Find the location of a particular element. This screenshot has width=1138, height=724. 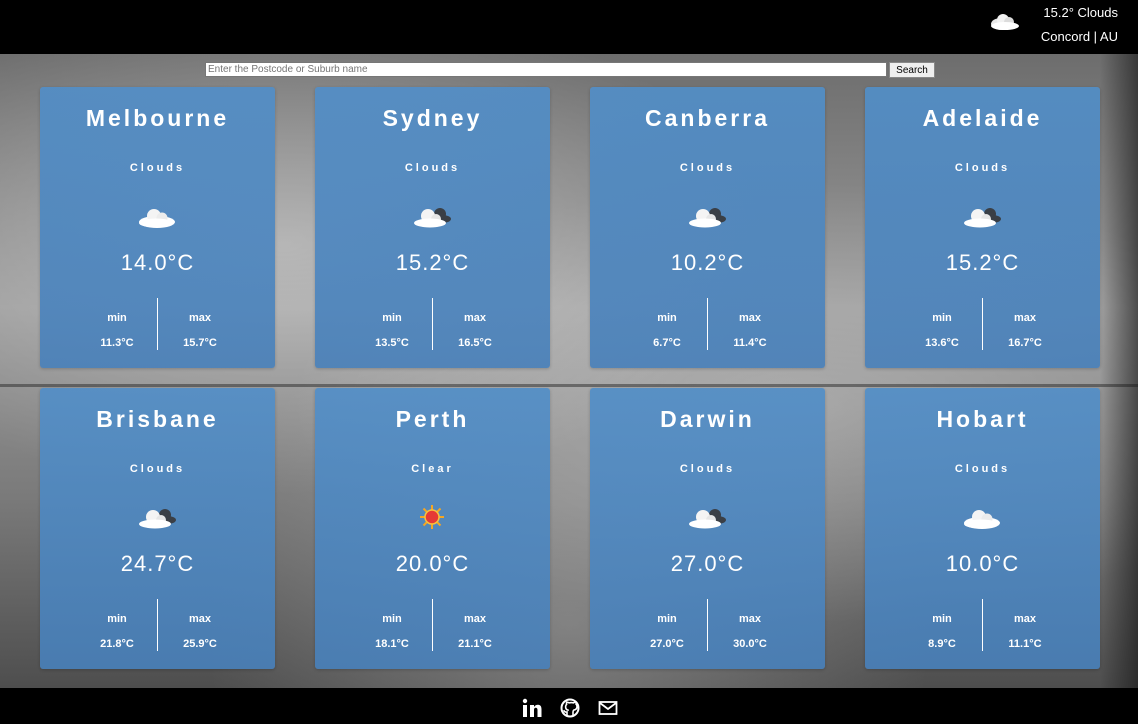

max-value: 30.0°C is located at coordinates (750, 644).